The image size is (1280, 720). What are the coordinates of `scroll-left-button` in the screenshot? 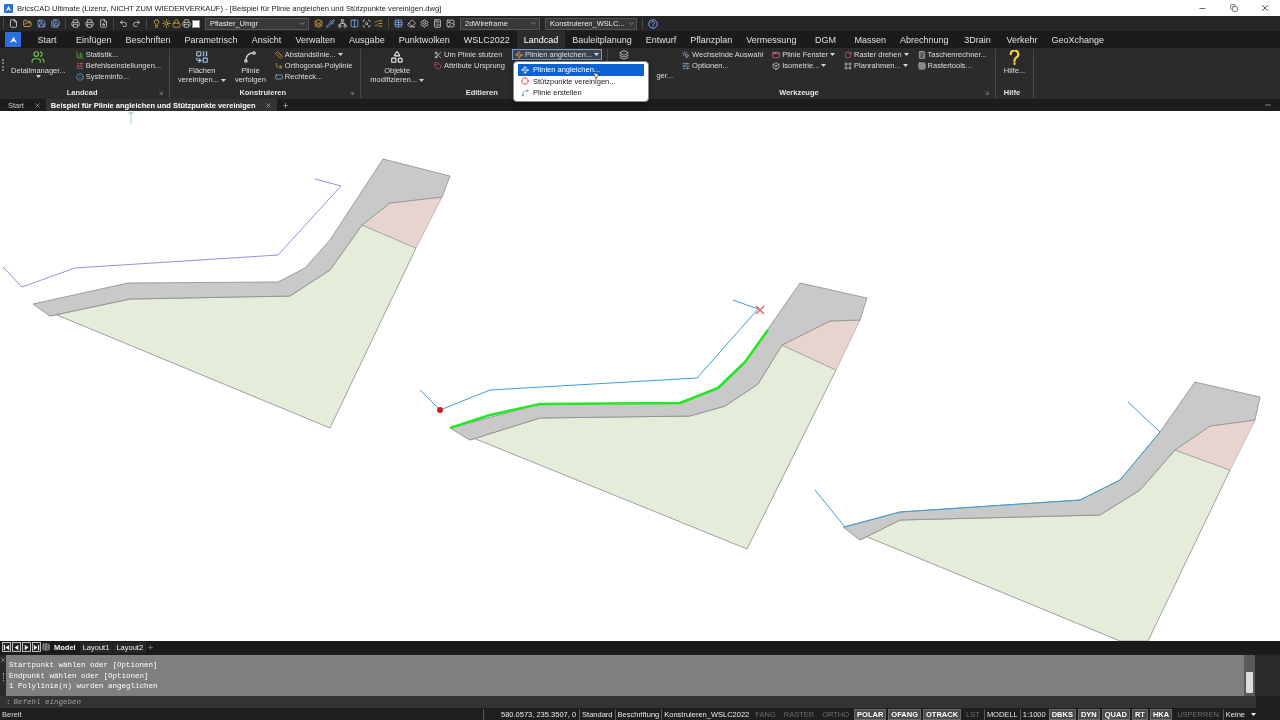 It's located at (16, 647).